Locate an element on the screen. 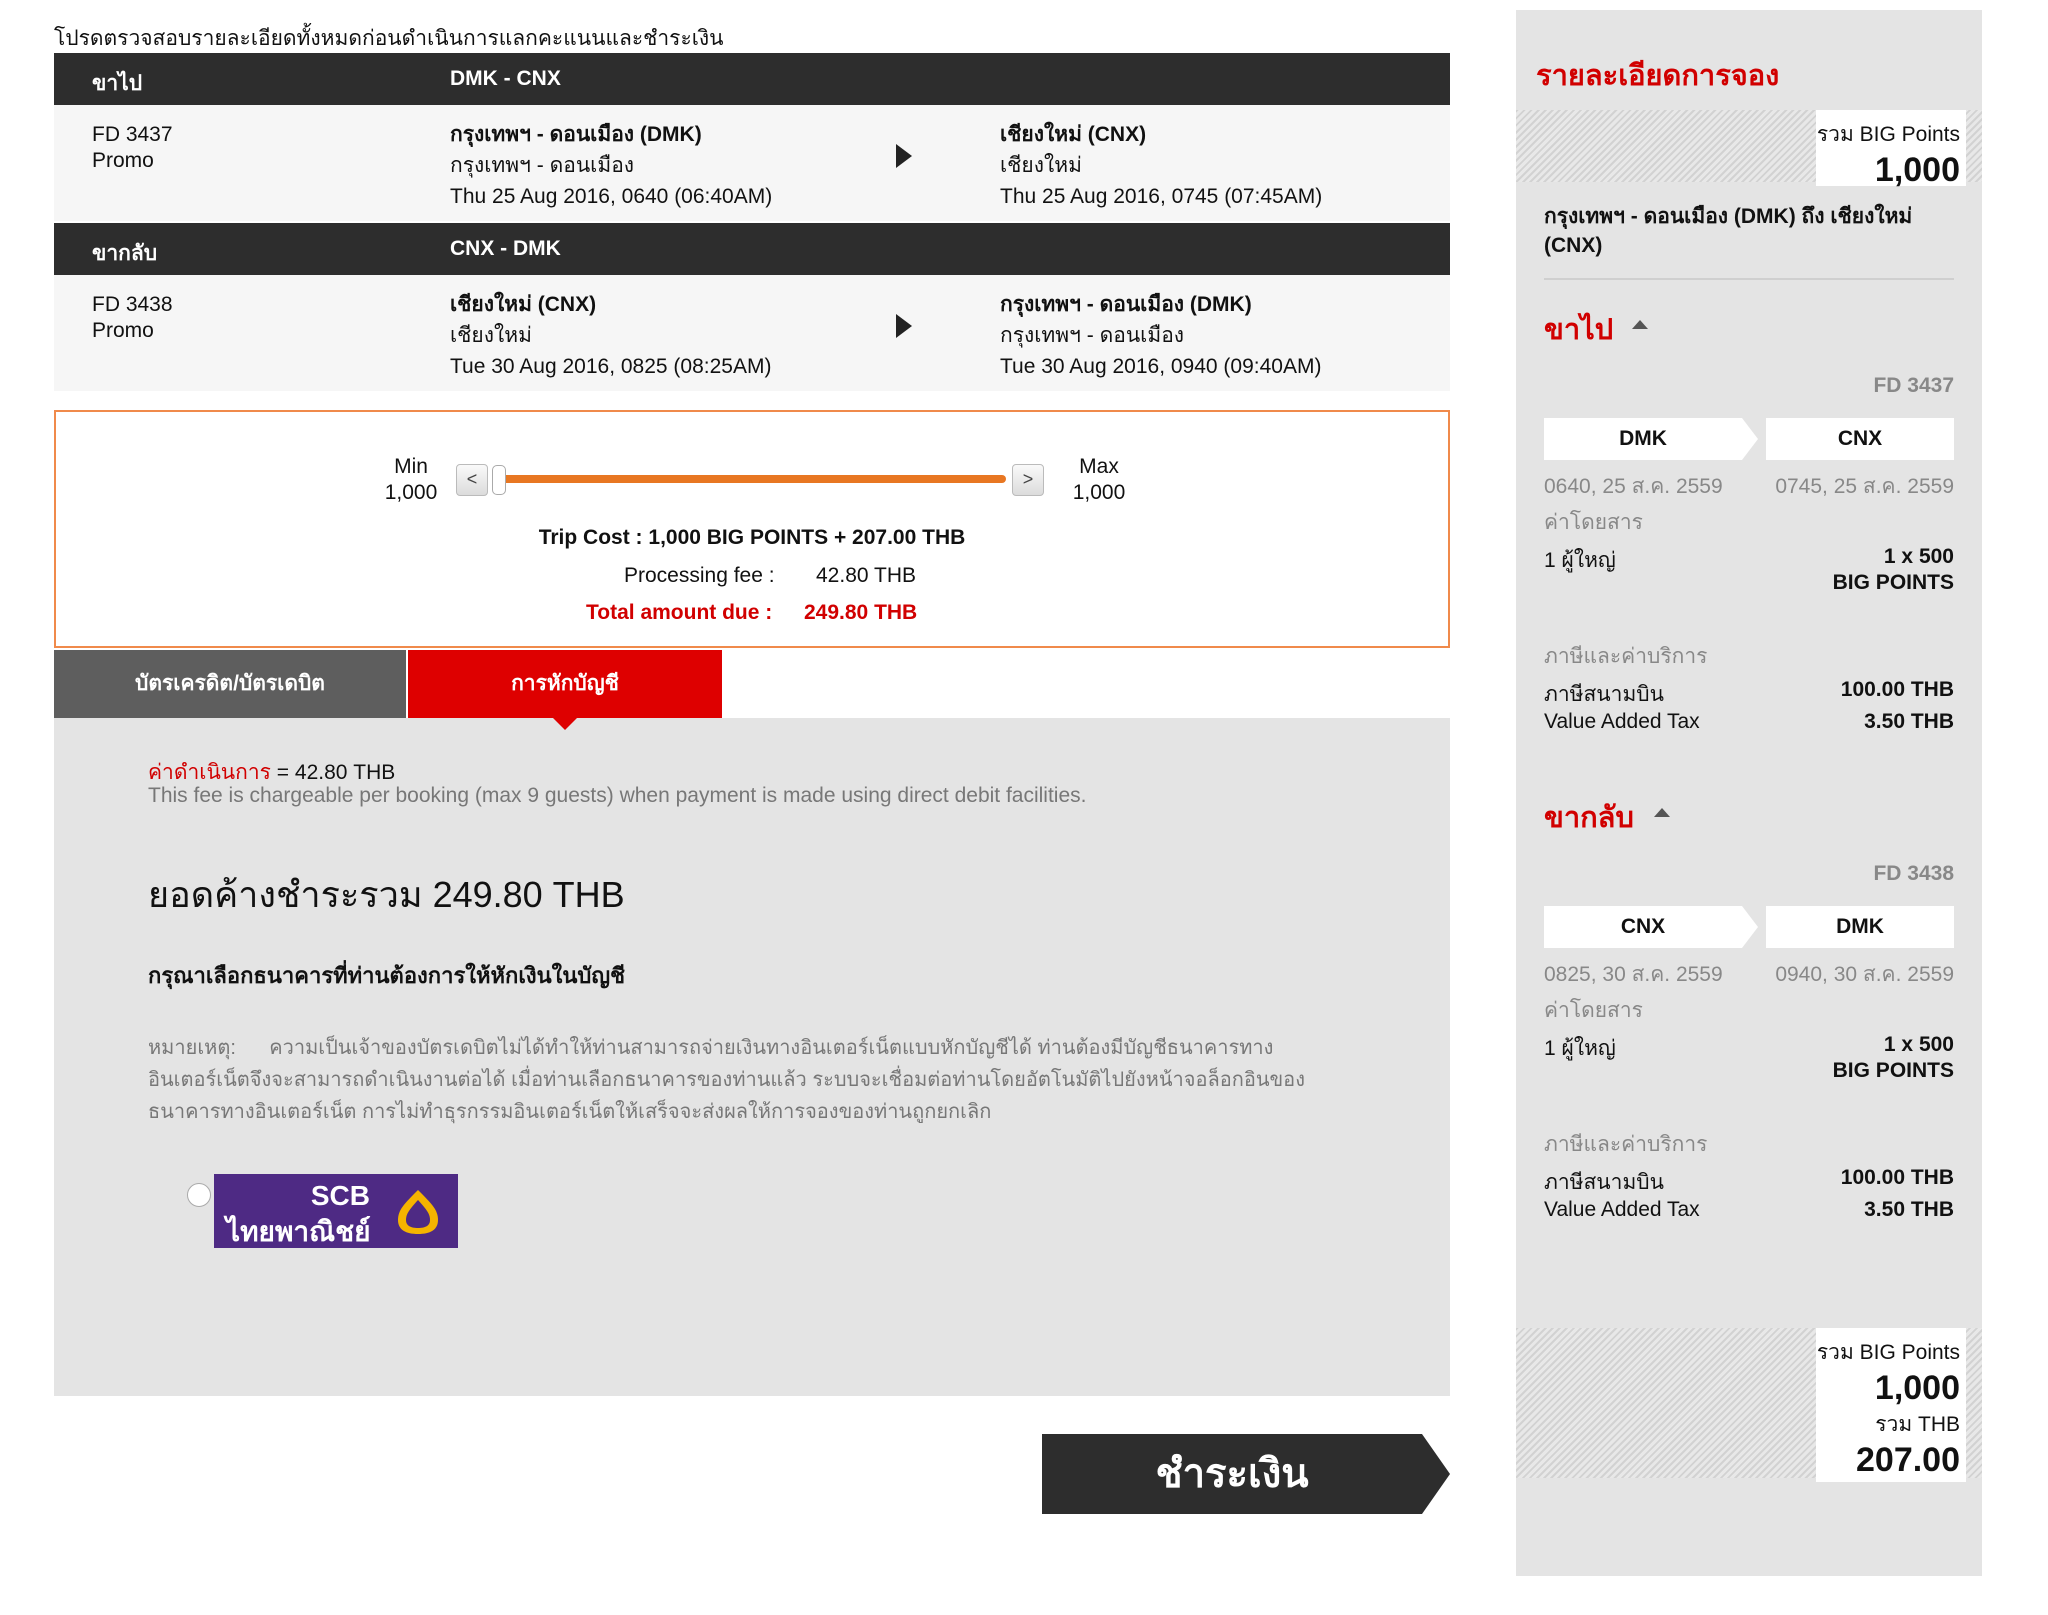 This screenshot has height=1615, width=2048. sidebar-depart-fare-qty: 1 x 500 is located at coordinates (1918, 556).